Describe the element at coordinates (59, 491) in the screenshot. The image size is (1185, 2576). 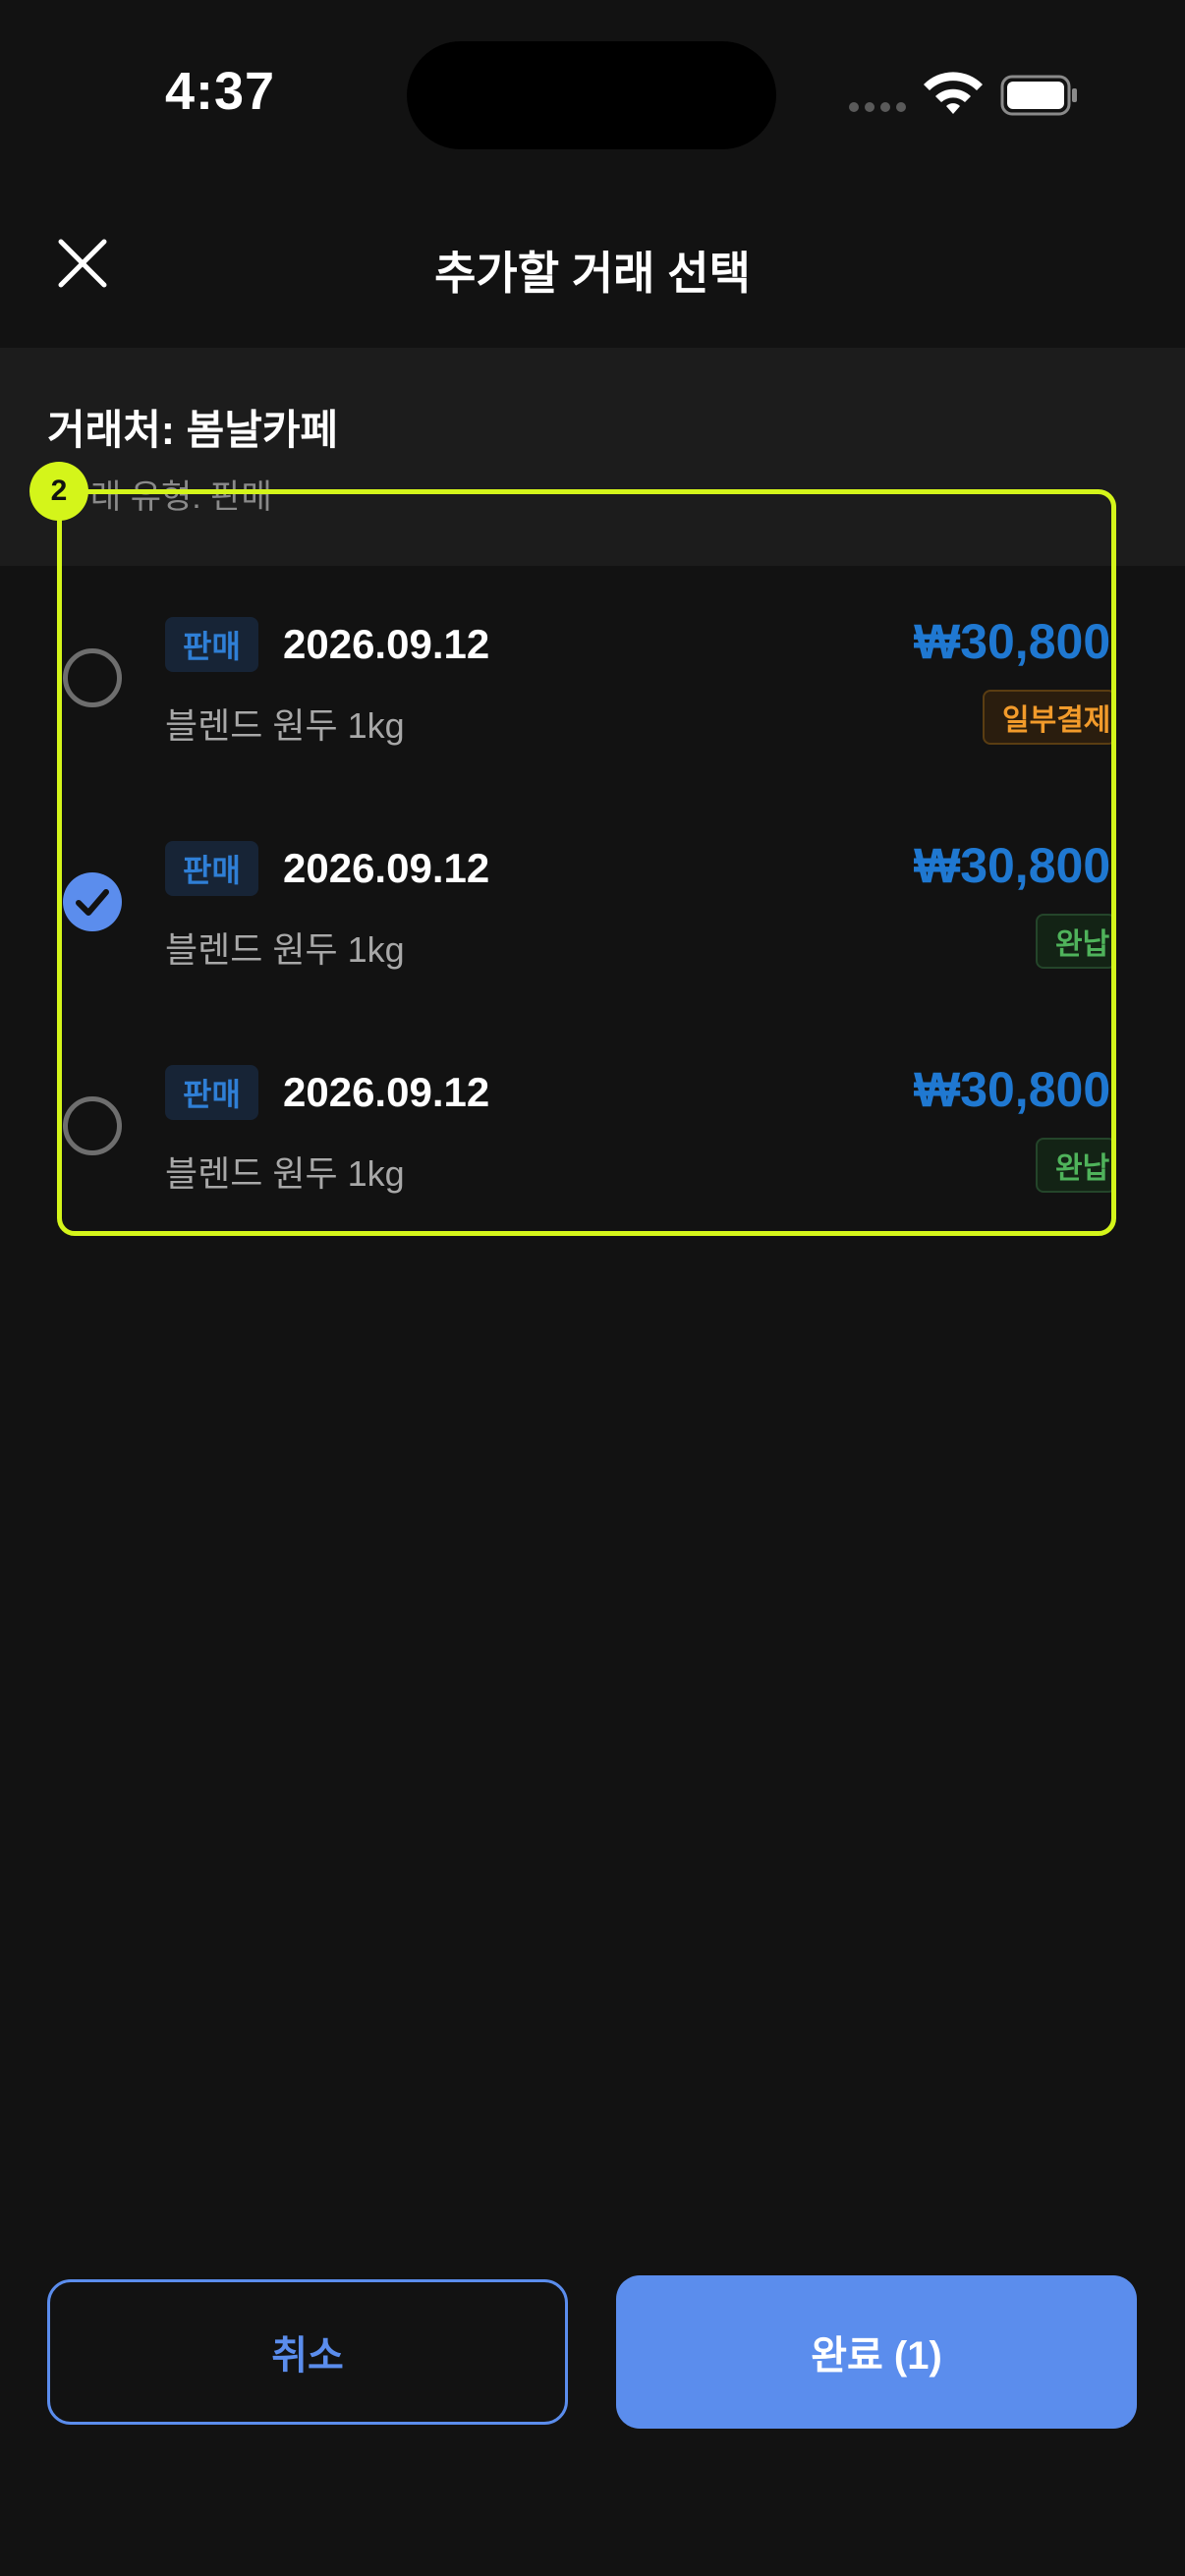
I see `annotation-badge: 2` at that location.